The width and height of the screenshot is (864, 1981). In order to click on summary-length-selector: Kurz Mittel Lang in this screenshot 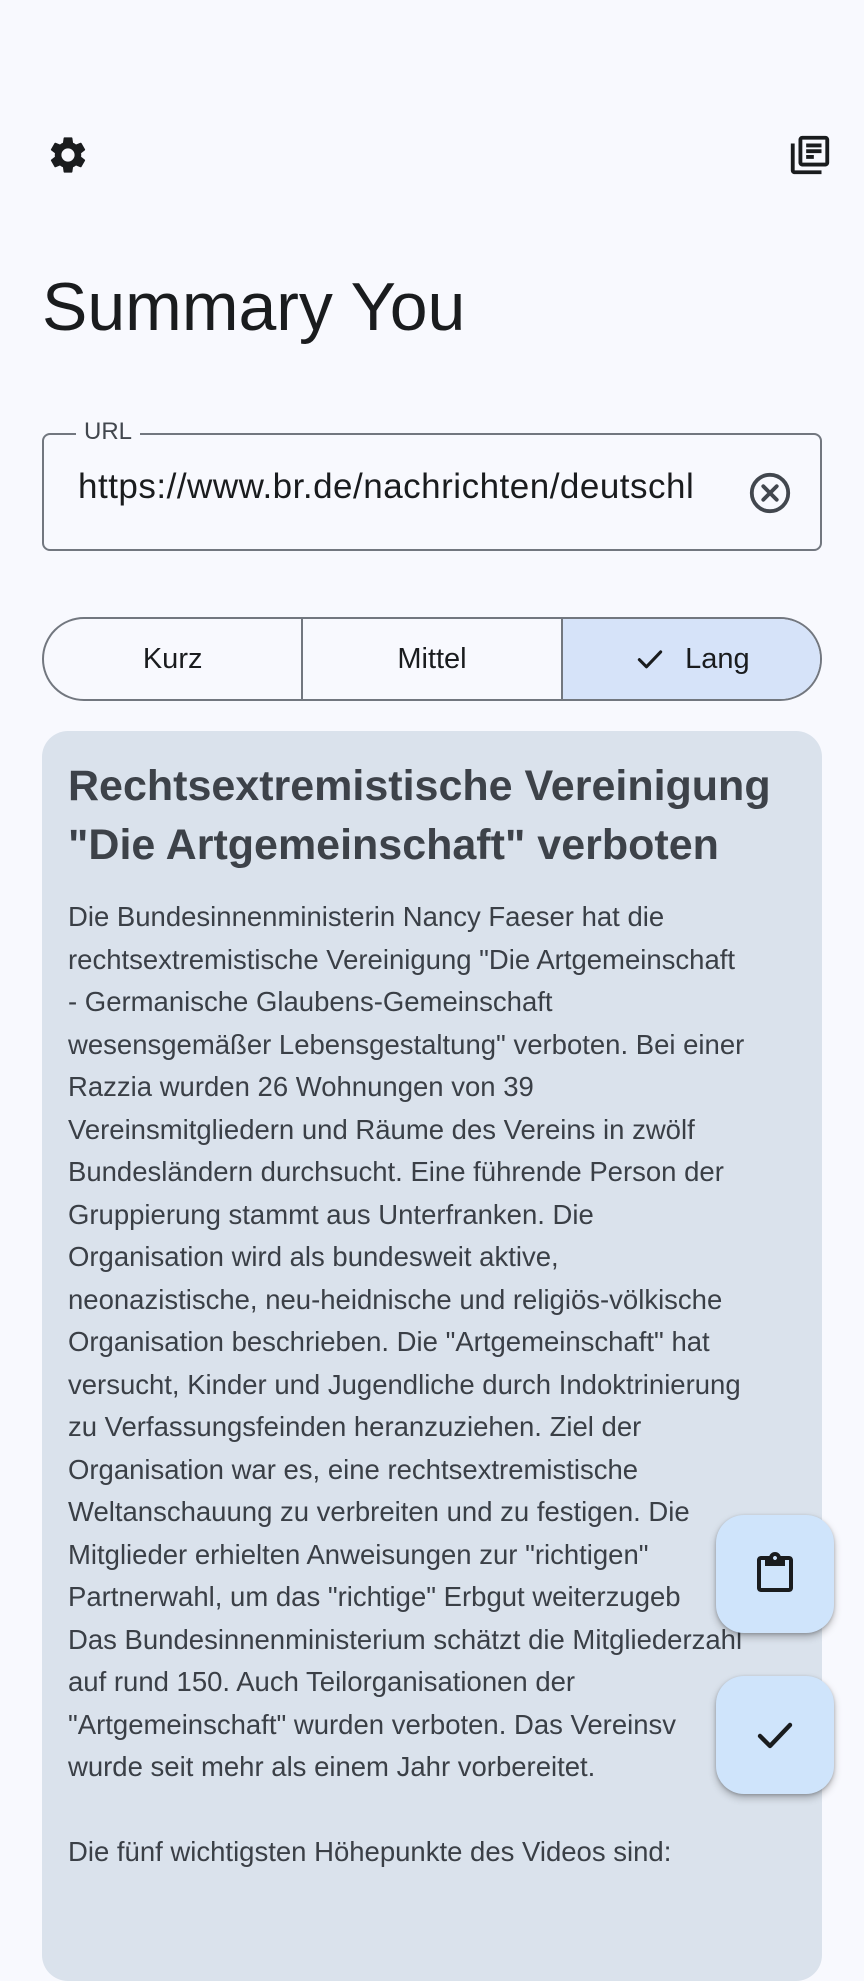, I will do `click(432, 659)`.